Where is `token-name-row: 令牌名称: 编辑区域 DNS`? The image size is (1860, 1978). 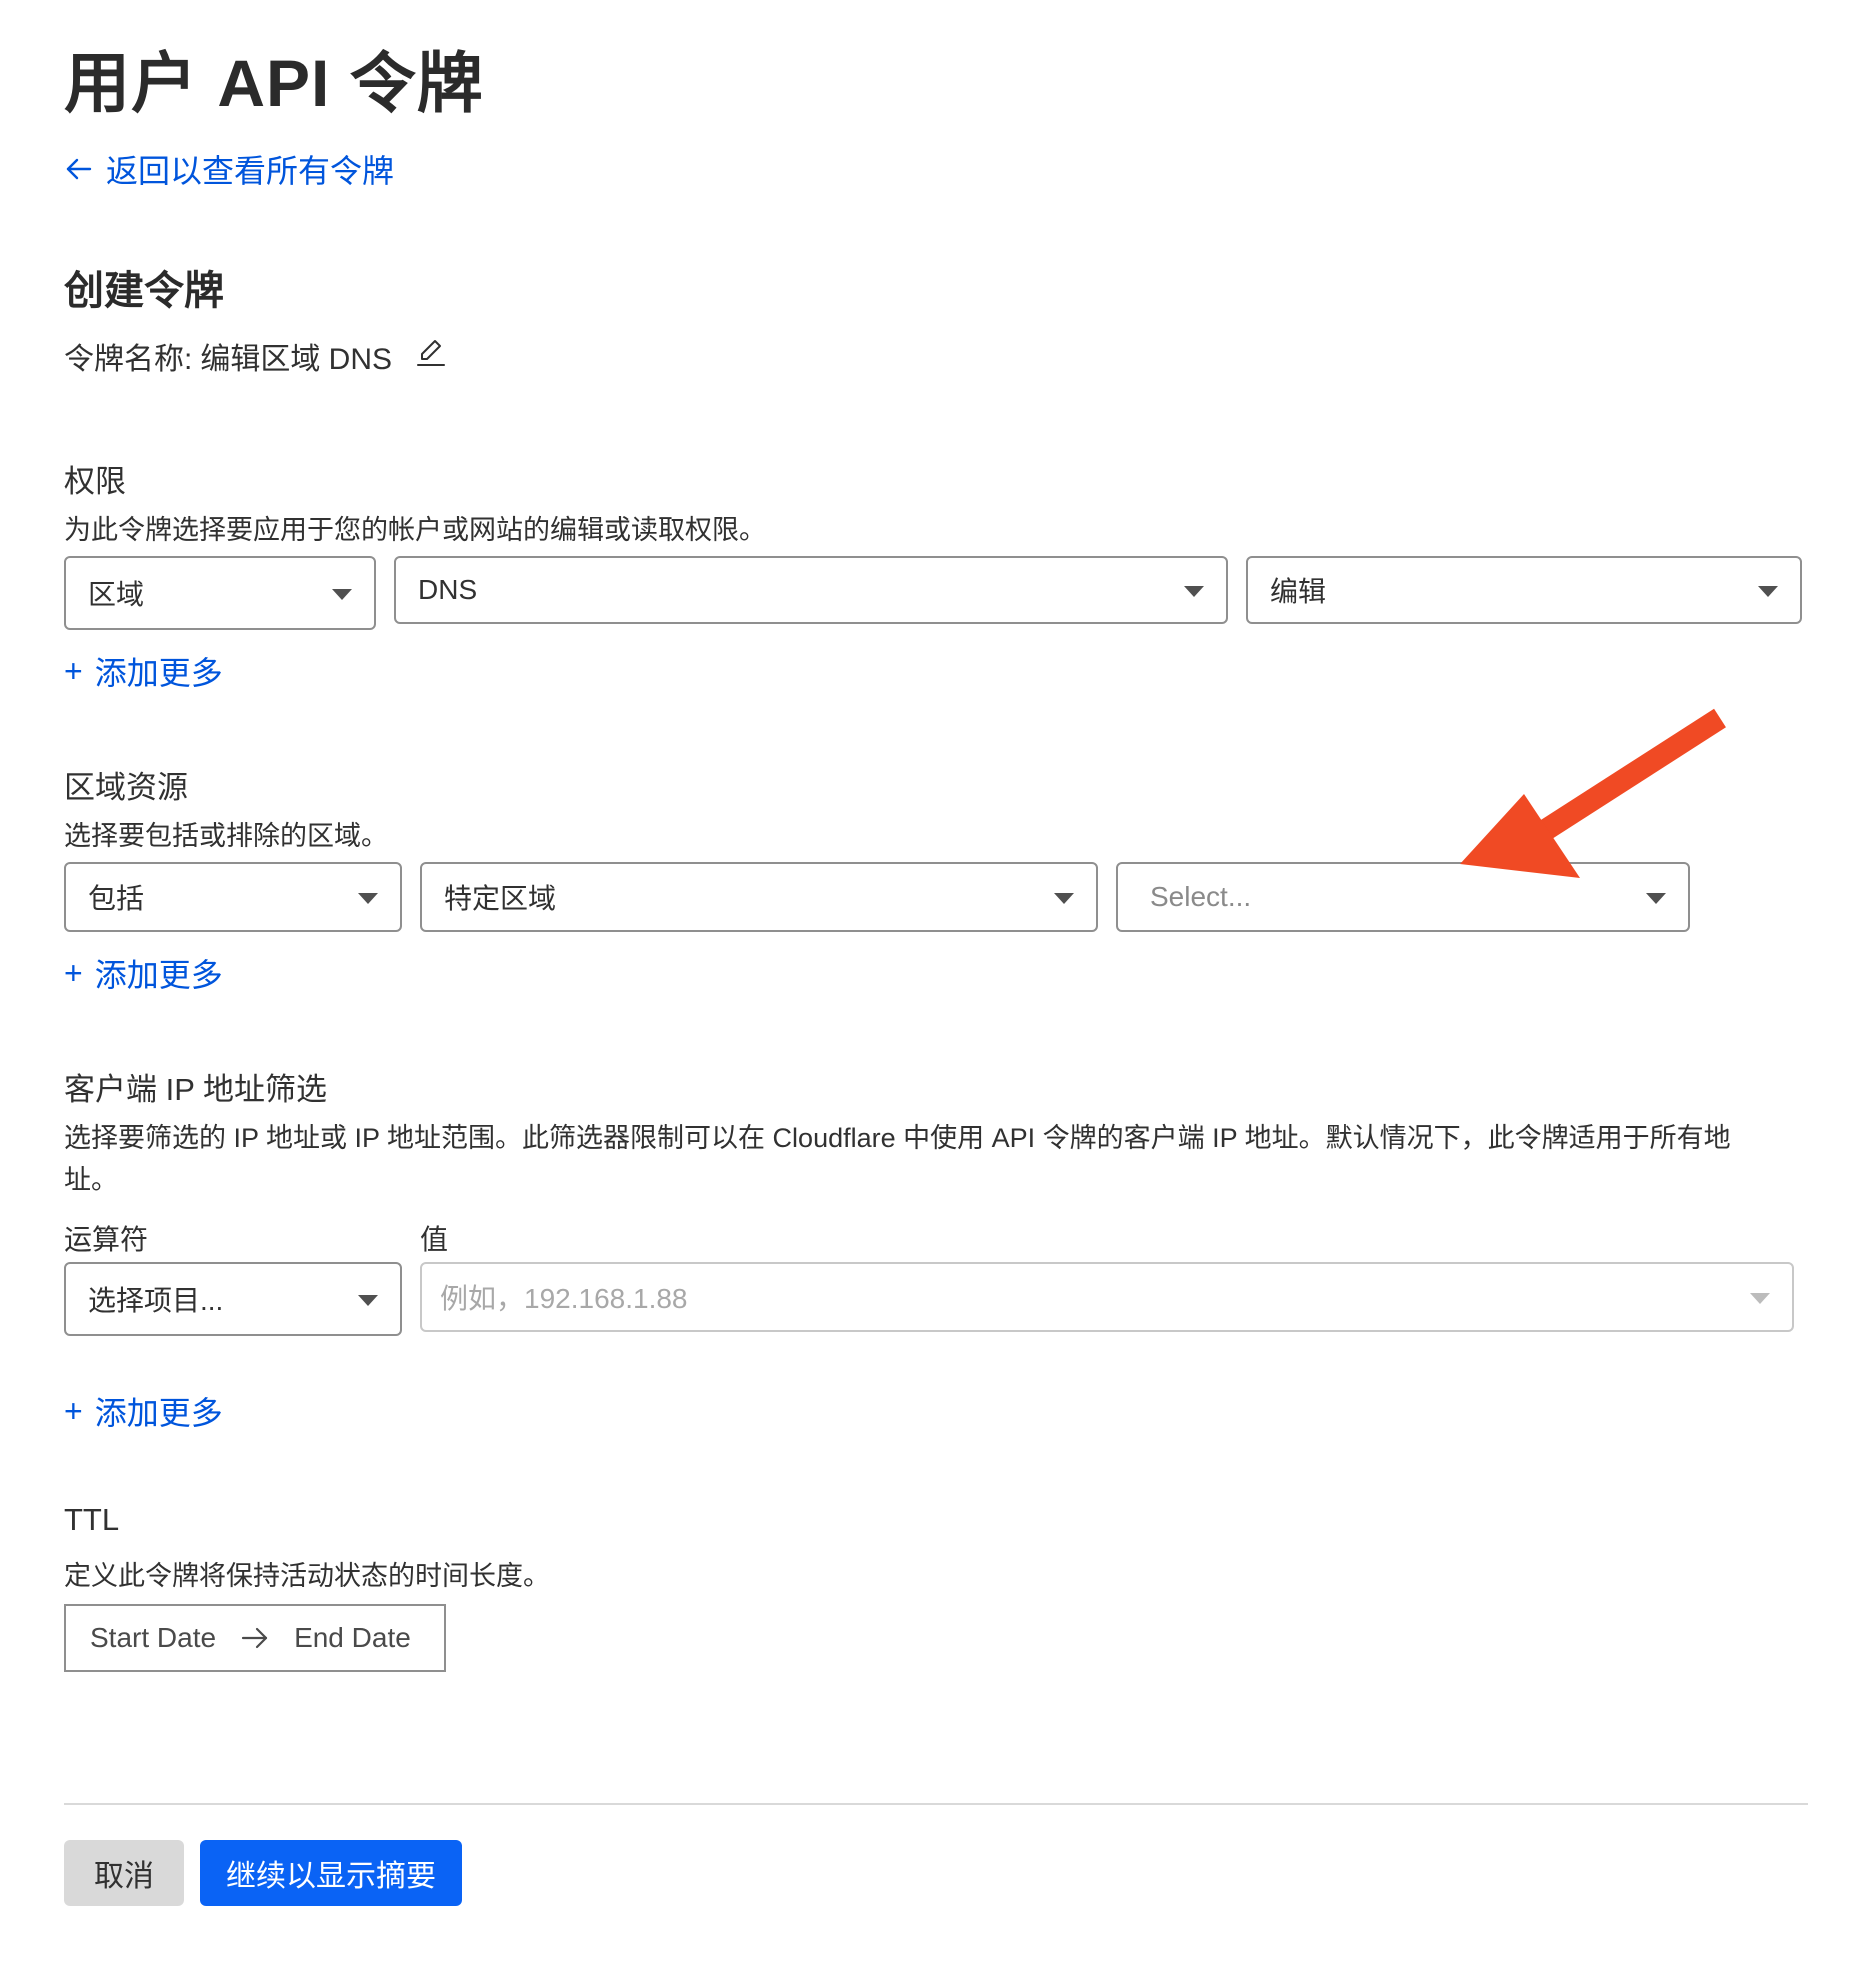 token-name-row: 令牌名称: 编辑区域 DNS is located at coordinates (256, 356).